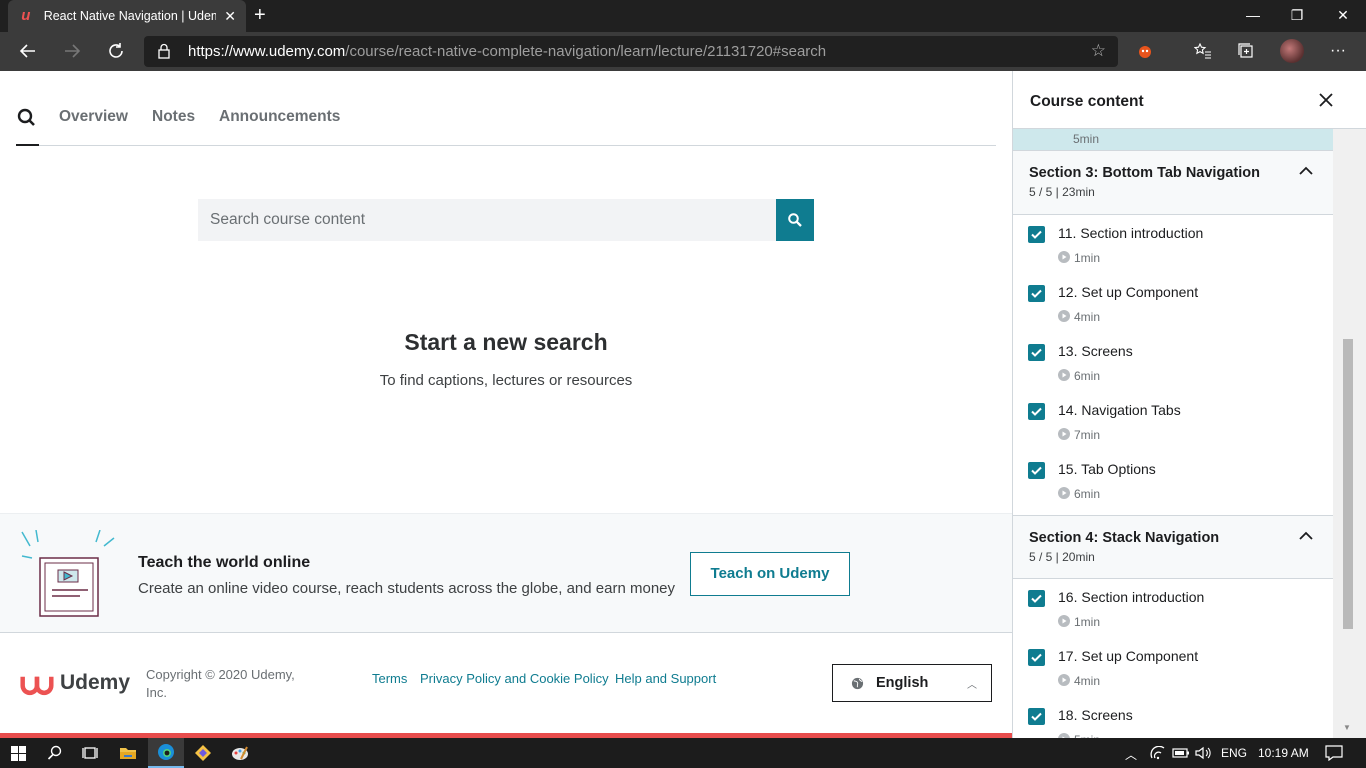 The width and height of the screenshot is (1366, 768). I want to click on active-tab-indicator, so click(27, 145).